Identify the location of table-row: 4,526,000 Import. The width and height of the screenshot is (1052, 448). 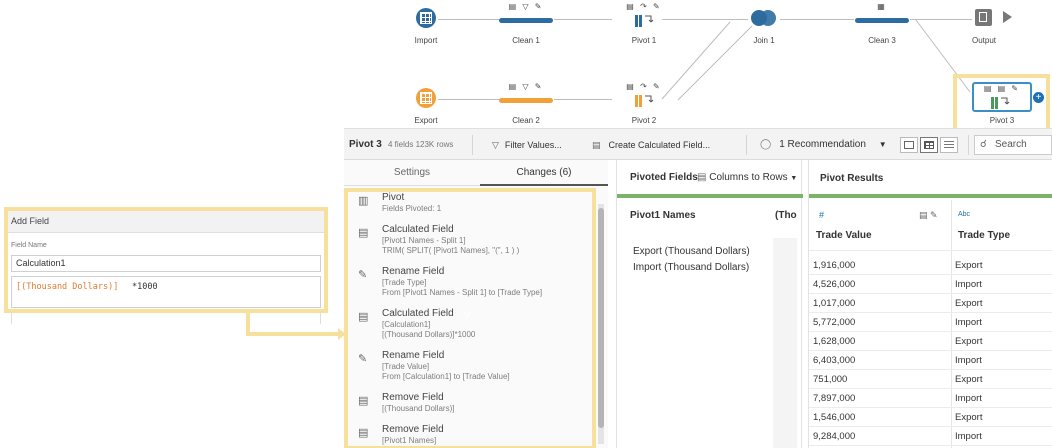
(930, 284).